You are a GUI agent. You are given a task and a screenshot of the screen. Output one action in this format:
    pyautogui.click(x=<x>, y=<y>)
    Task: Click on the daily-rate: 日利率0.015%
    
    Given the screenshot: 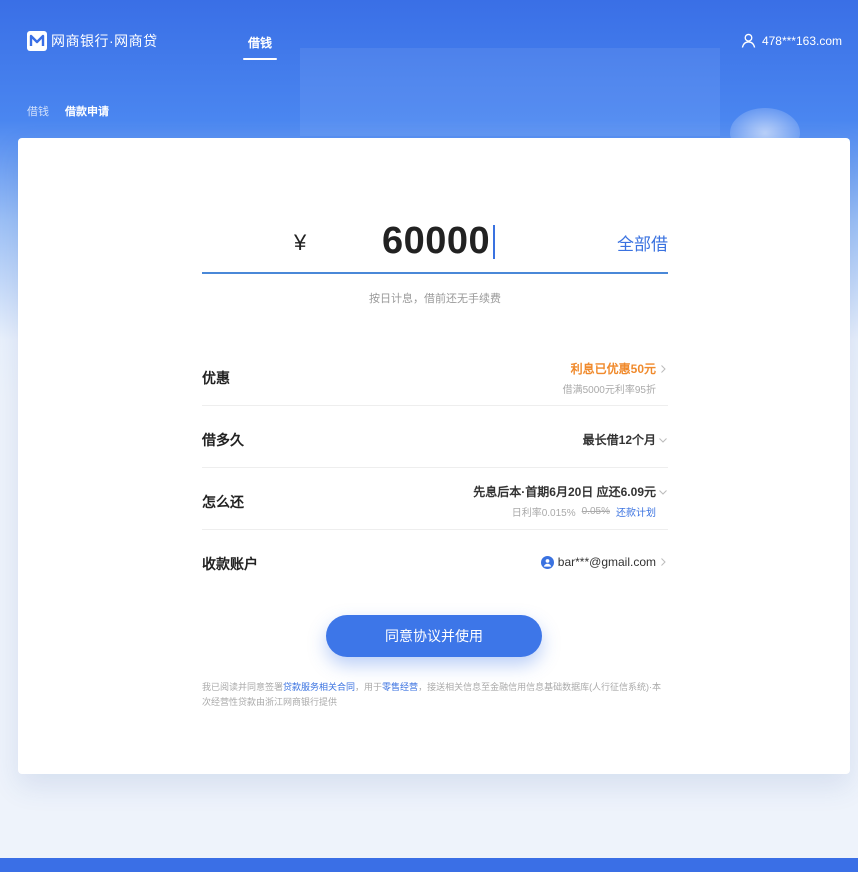 What is the action you would take?
    pyautogui.click(x=543, y=513)
    